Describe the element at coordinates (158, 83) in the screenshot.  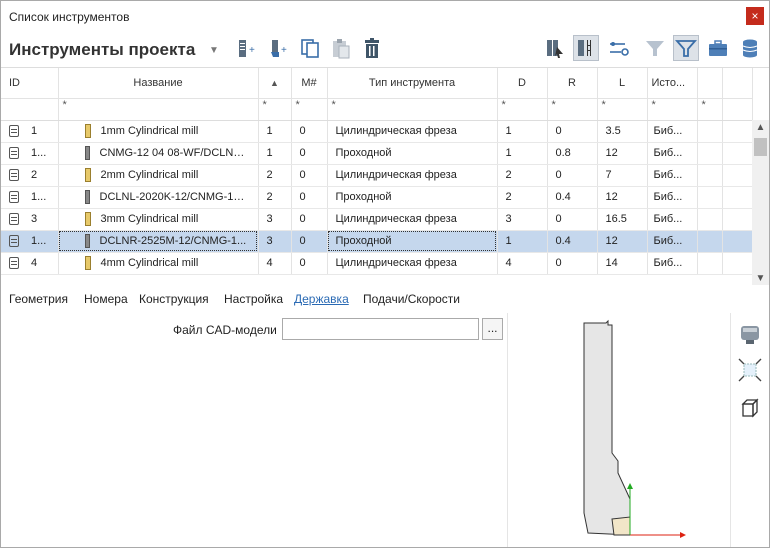
I see `column-header-name: Название` at that location.